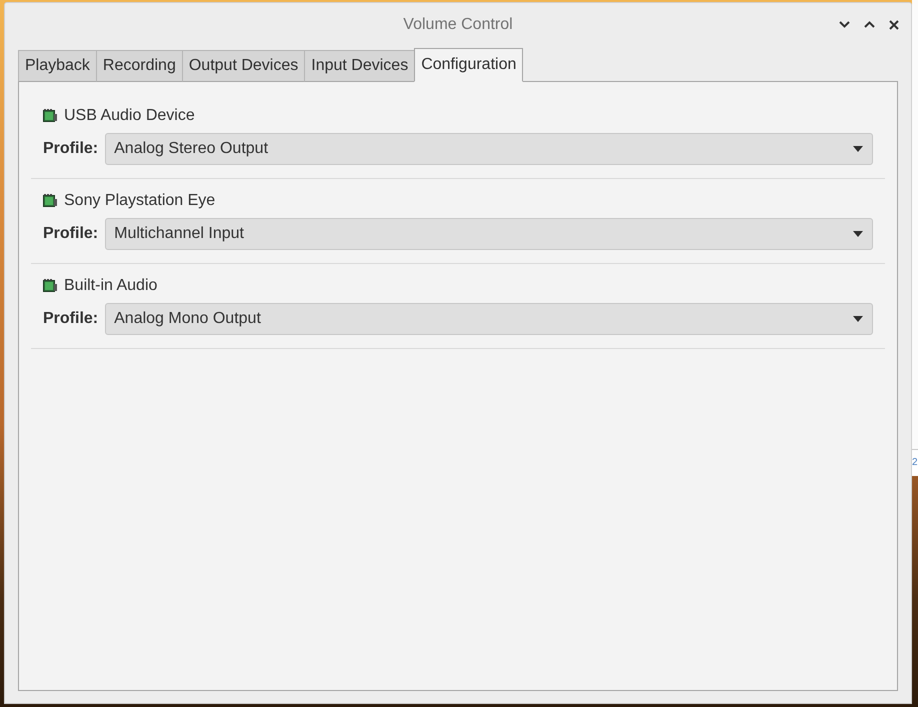 The image size is (918, 707). I want to click on minimize-button, so click(844, 24).